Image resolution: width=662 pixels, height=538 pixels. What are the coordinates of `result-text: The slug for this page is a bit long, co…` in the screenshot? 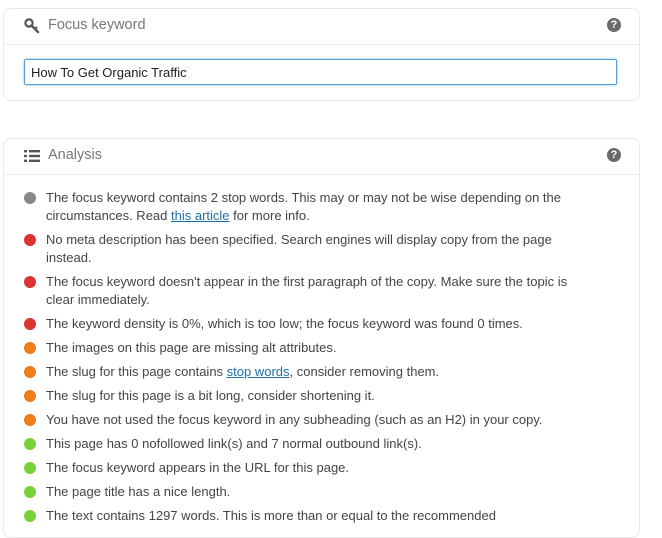 It's located at (210, 395).